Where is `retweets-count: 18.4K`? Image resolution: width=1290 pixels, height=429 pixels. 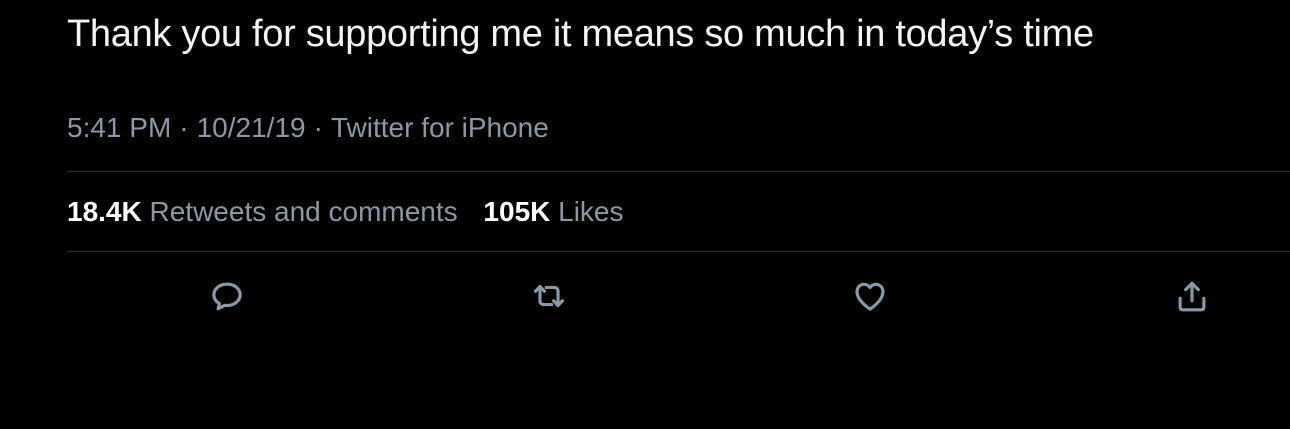 retweets-count: 18.4K is located at coordinates (104, 211).